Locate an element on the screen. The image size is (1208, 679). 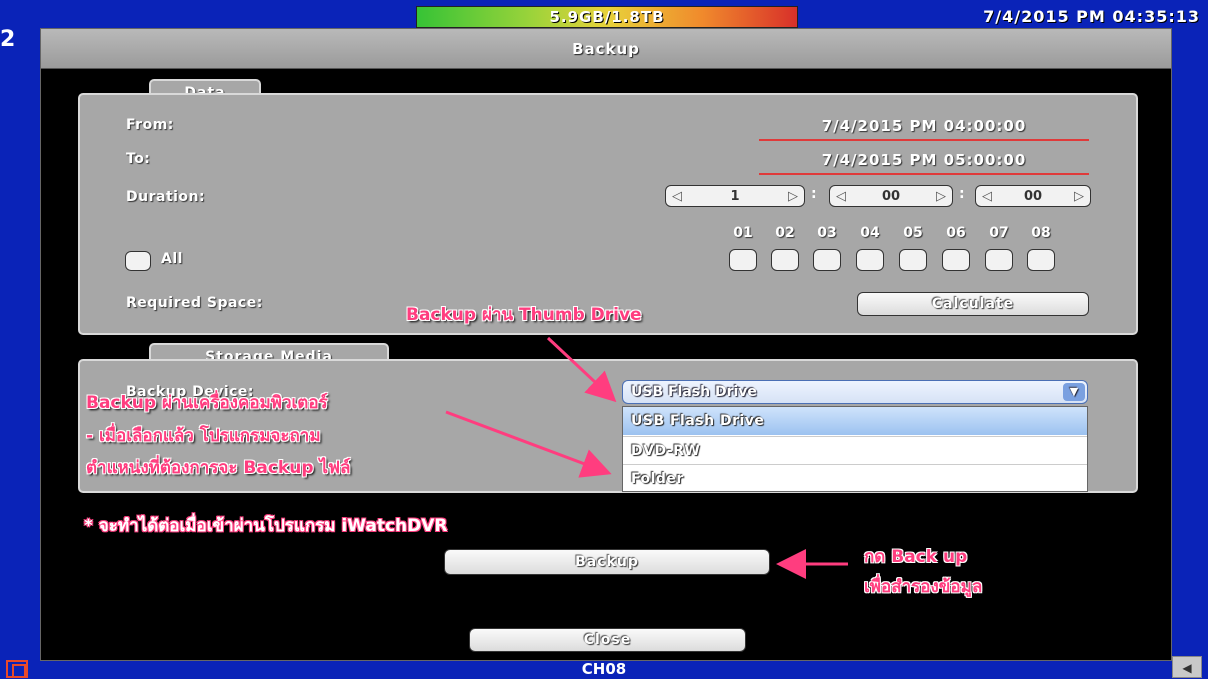
speaker-icon: ◀ is located at coordinates (1187, 667).